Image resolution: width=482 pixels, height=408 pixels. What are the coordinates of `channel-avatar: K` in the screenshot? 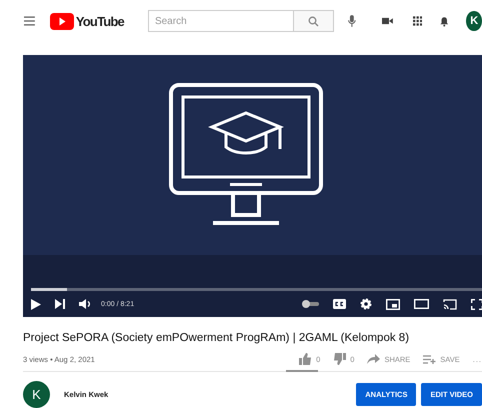 It's located at (36, 394).